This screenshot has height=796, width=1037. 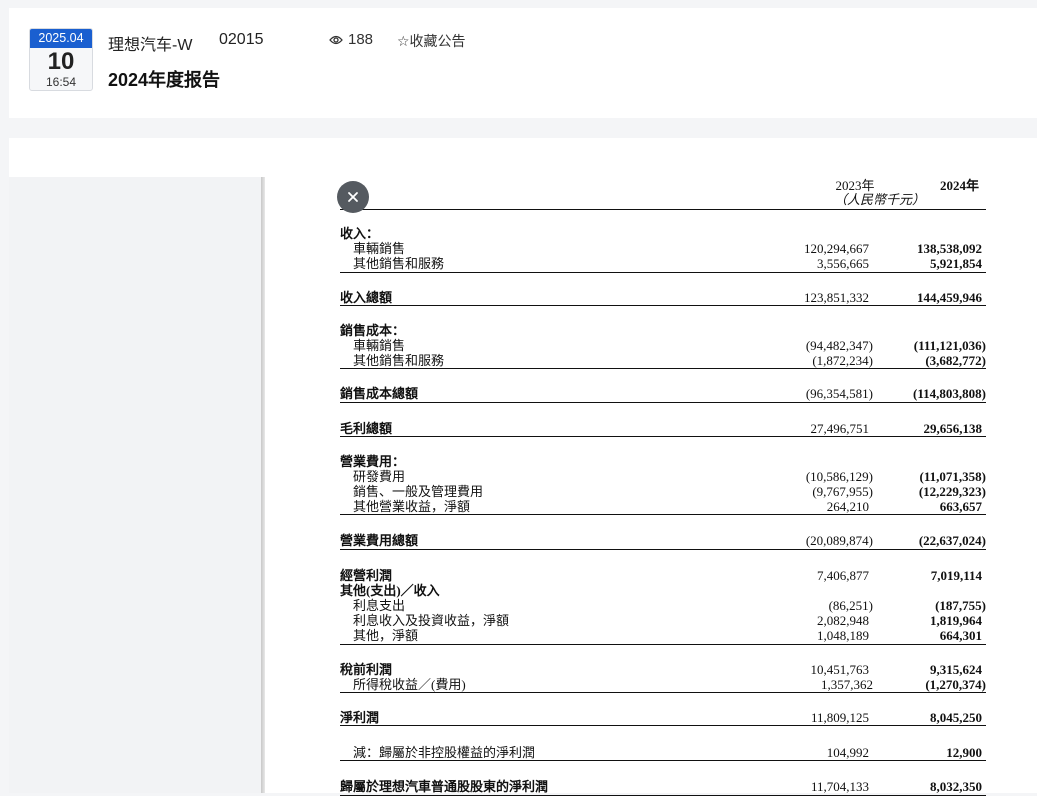 I want to click on value-2024: 8,032,350, so click(x=956, y=787).